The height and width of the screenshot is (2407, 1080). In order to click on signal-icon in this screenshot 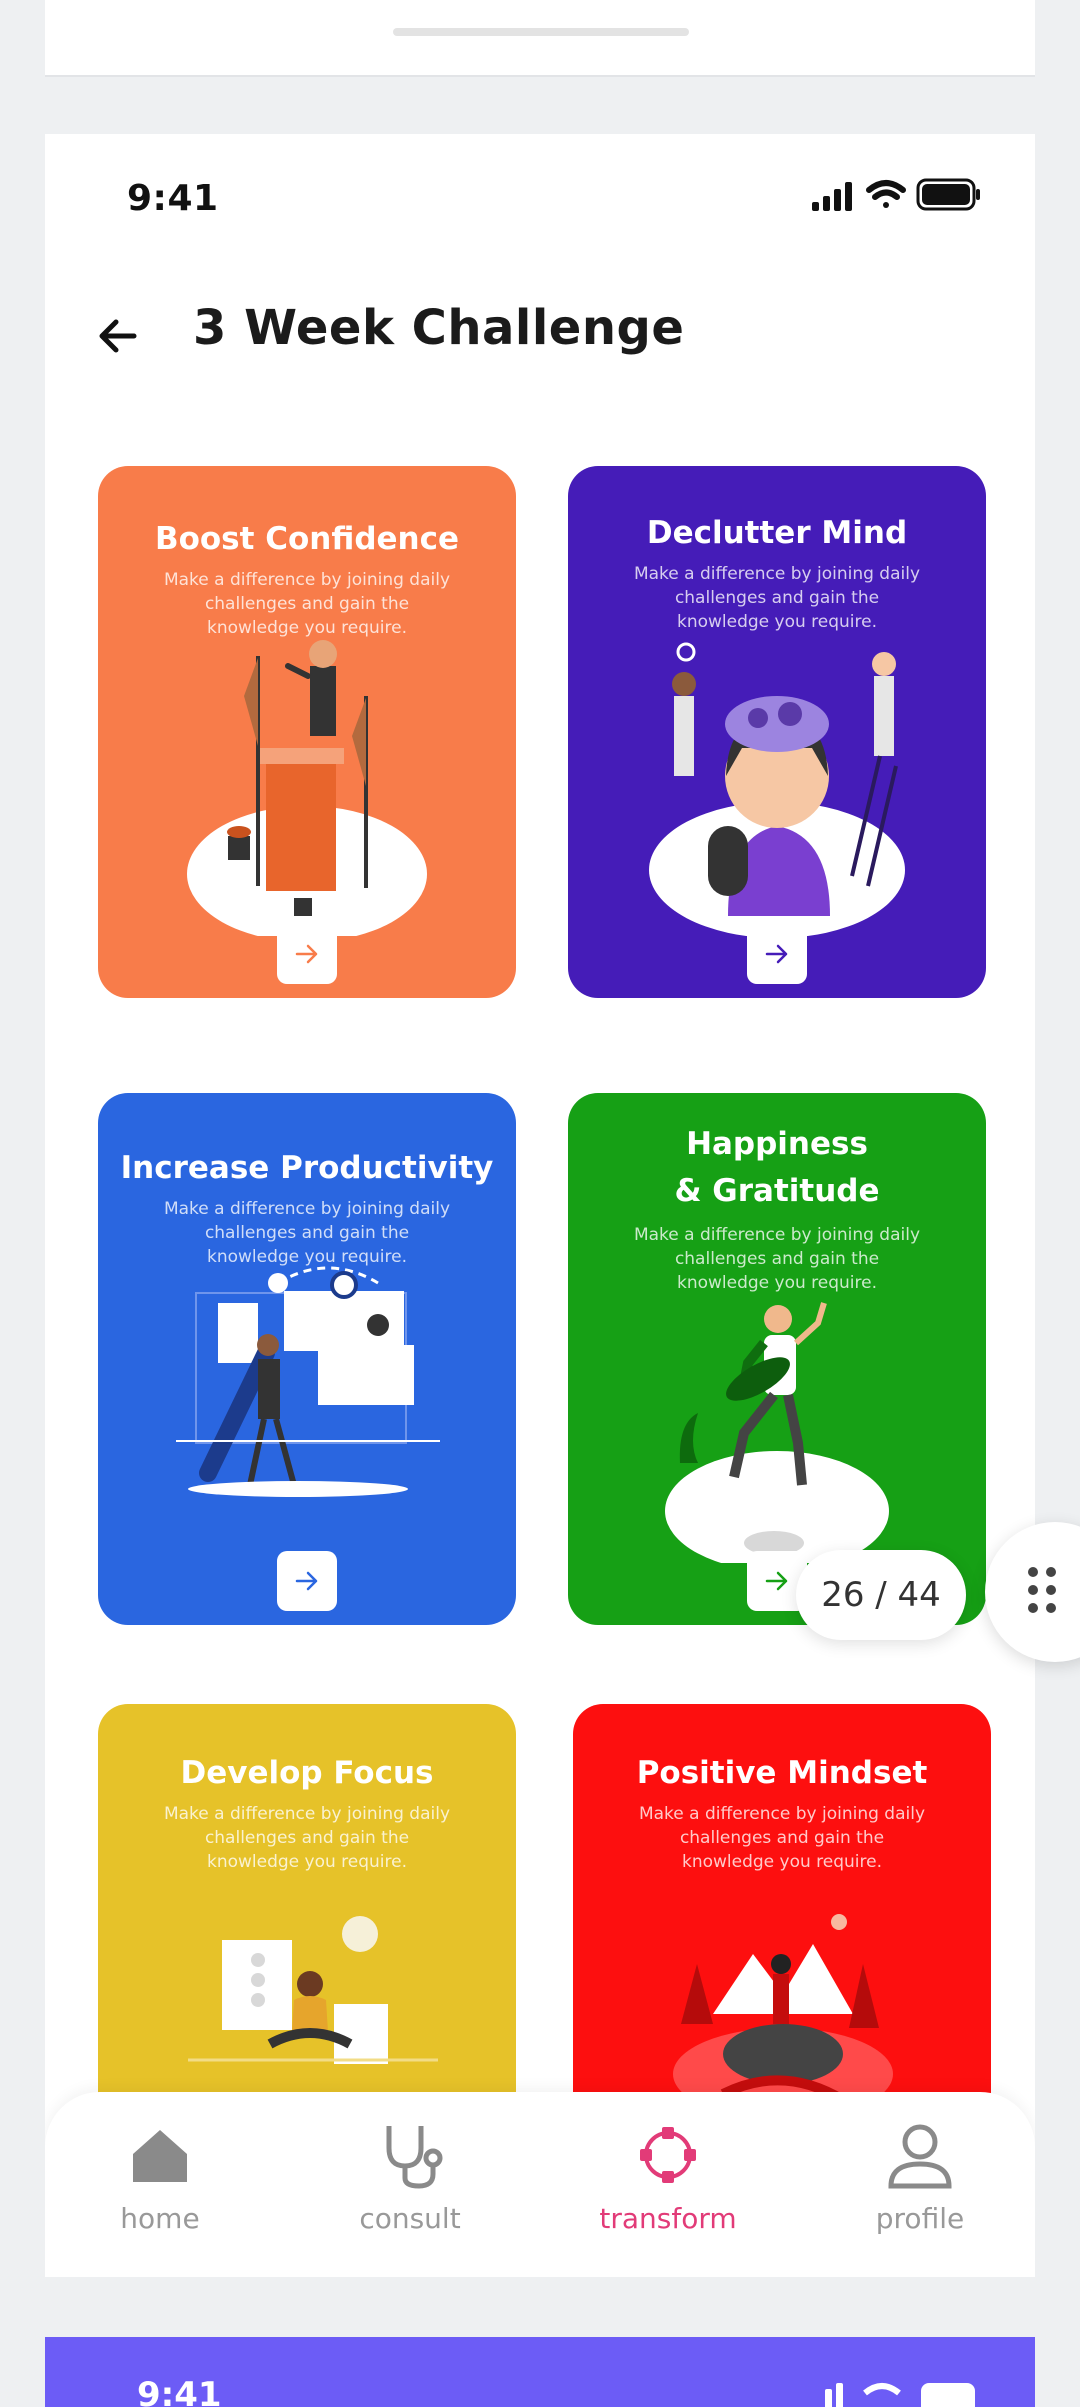, I will do `click(832, 196)`.